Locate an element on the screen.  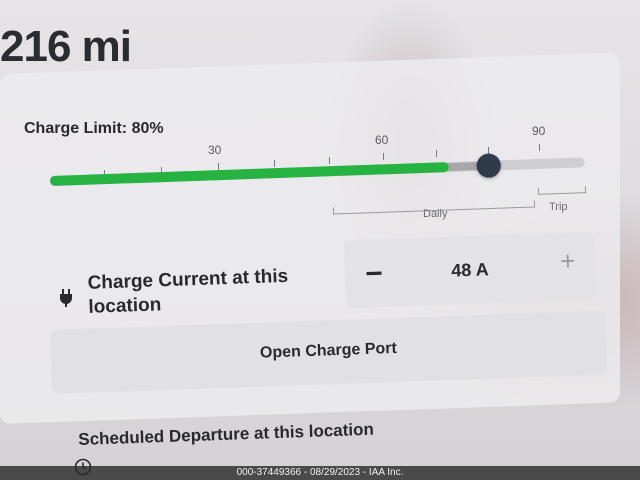
increase-current-button: + is located at coordinates (567, 260).